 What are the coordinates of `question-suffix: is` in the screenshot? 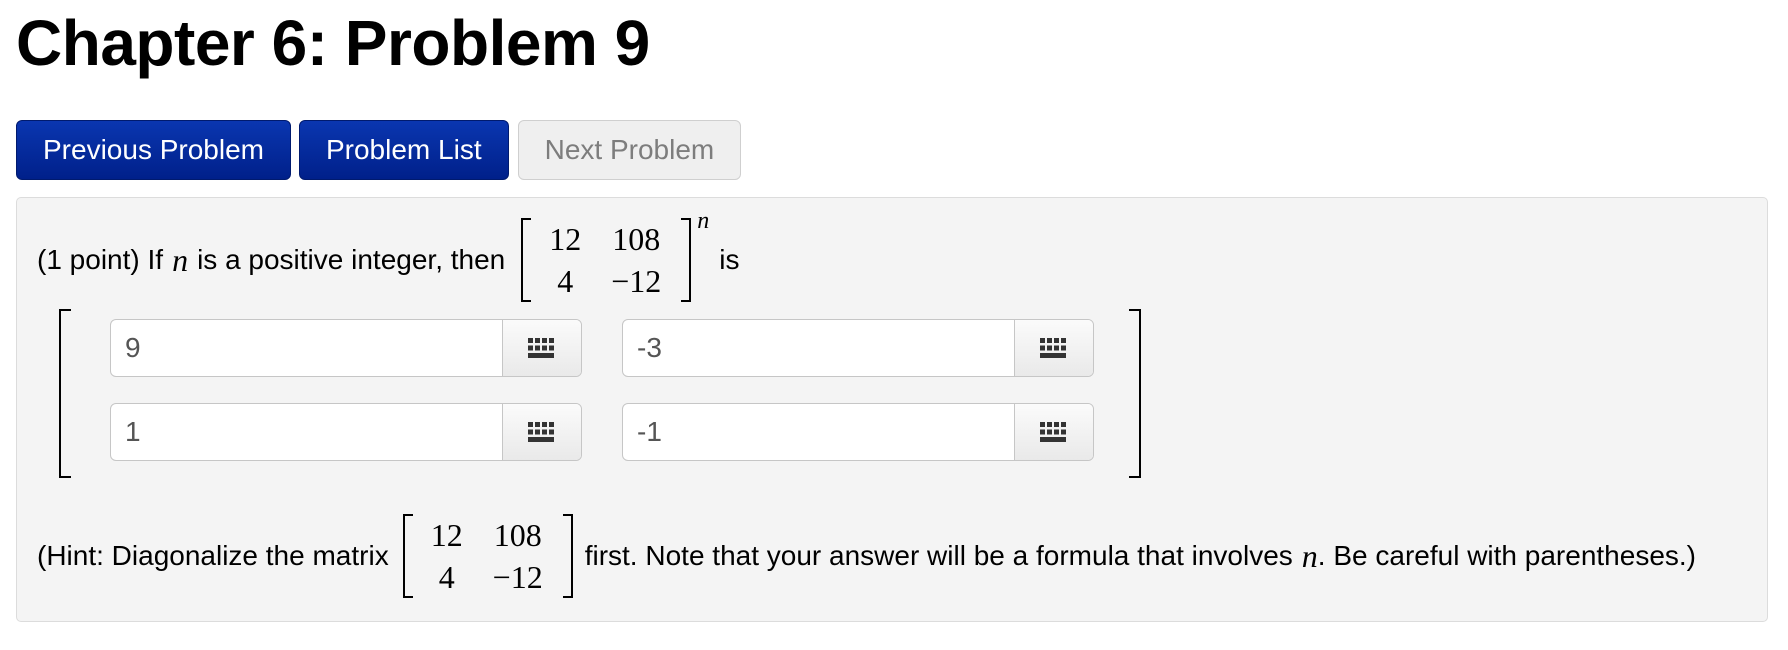 It's located at (729, 259).